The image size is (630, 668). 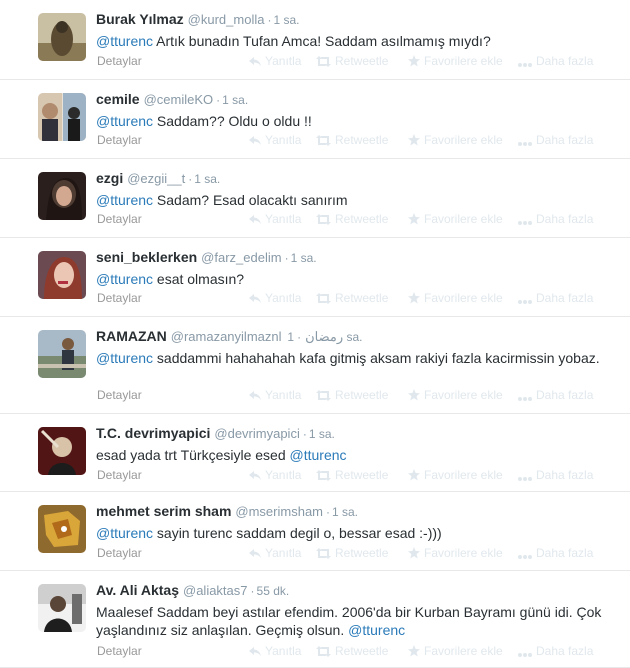 I want to click on user-handle: @cemileKO, so click(x=179, y=99).